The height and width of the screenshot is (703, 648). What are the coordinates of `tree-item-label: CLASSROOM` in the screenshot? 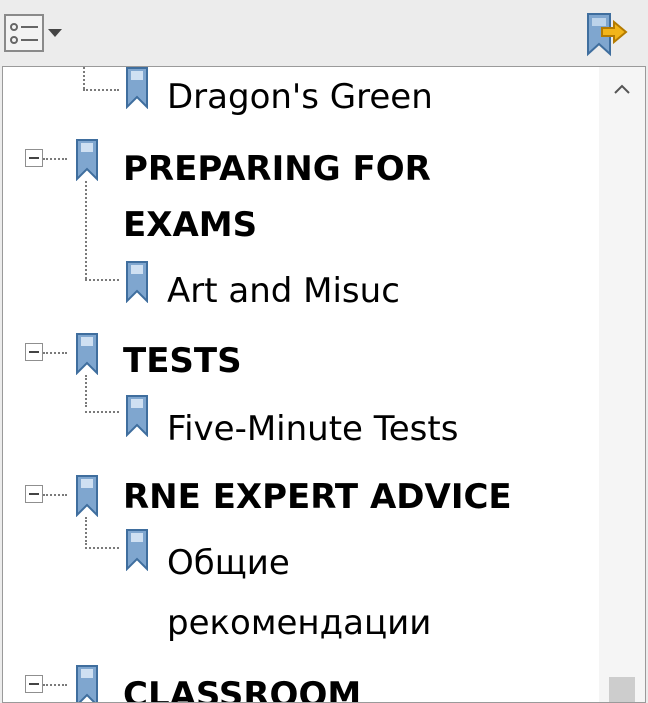 It's located at (242, 689).